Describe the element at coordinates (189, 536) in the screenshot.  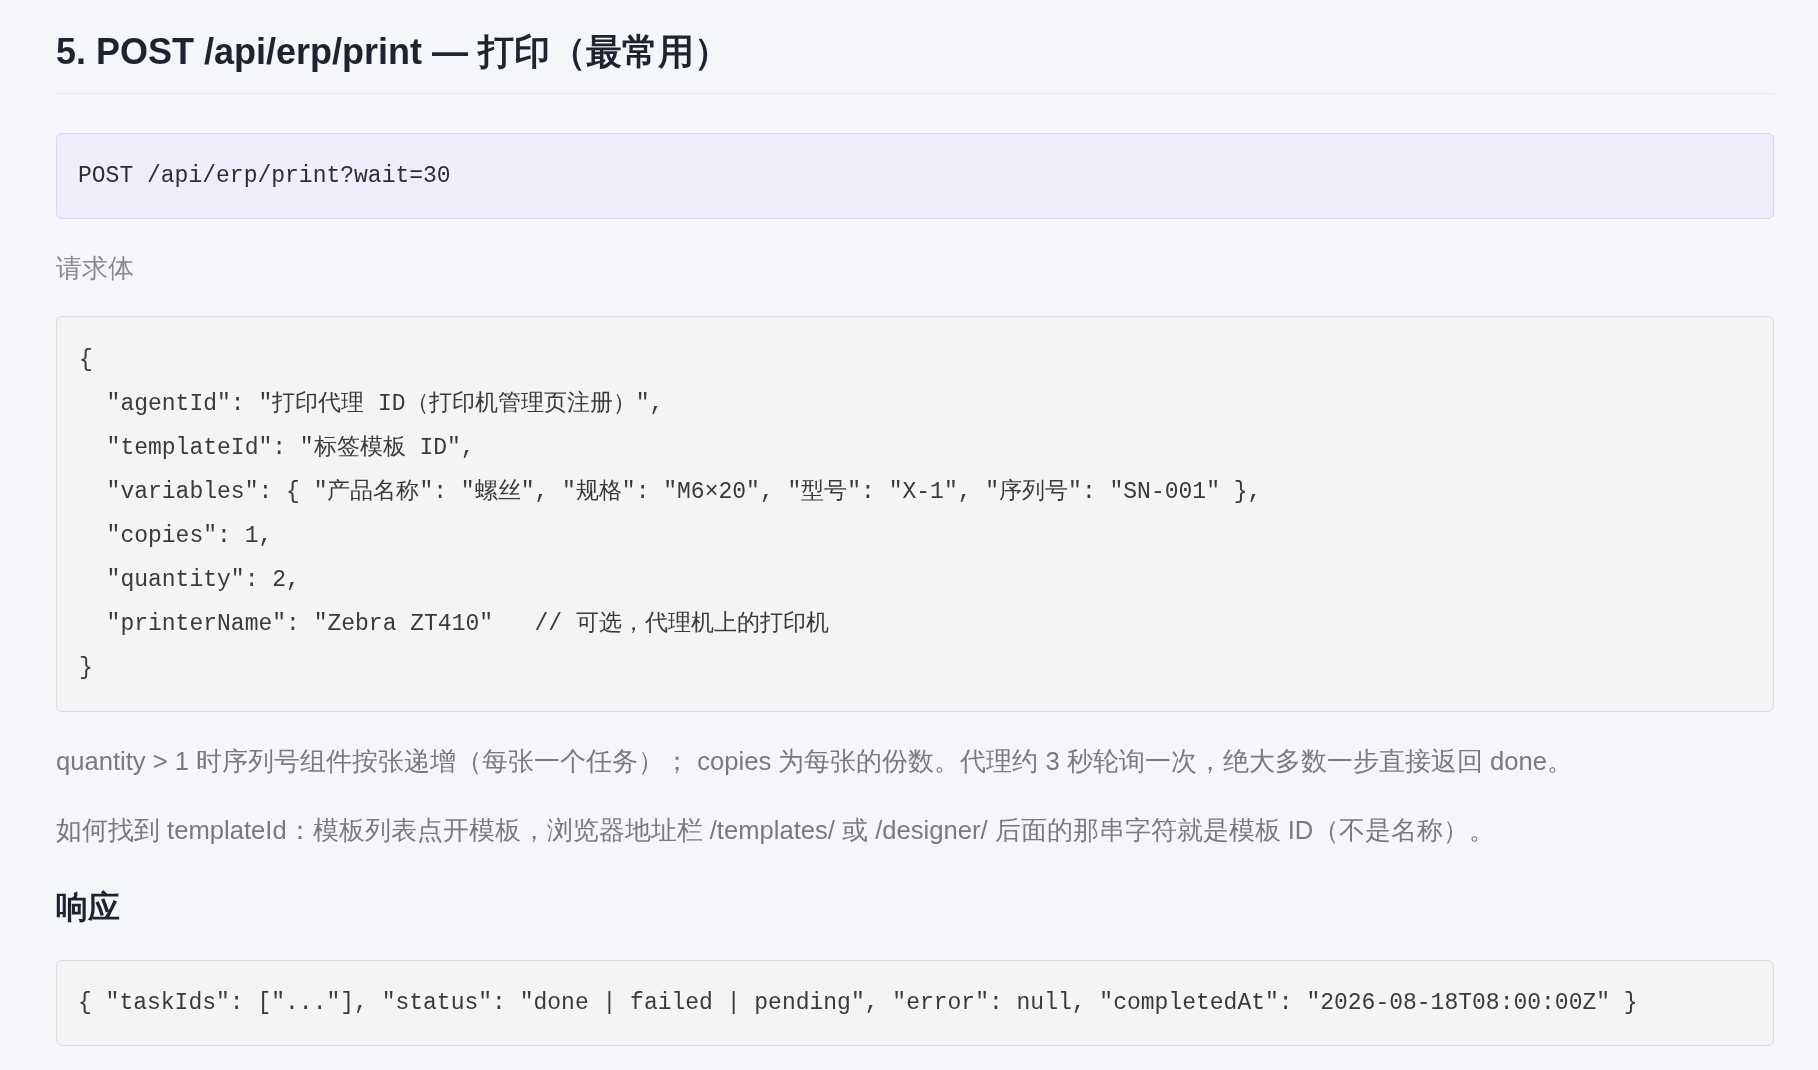
I see `code-line: "copies": 1,` at that location.